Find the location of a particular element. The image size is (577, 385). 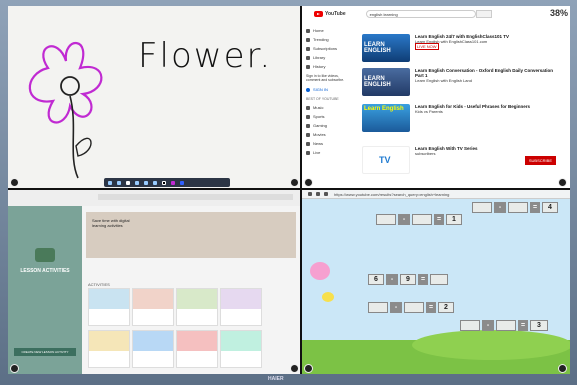

sidebar-item-news: News is located at coordinates (328, 143).